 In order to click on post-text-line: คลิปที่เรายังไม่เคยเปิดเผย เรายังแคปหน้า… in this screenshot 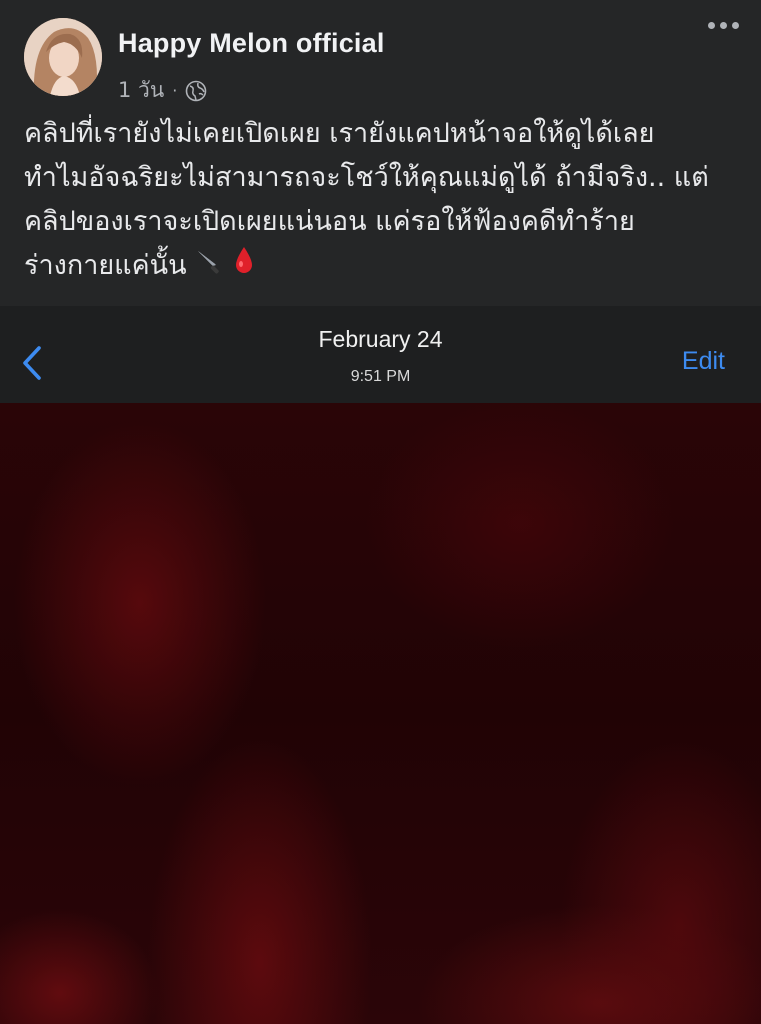, I will do `click(339, 133)`.